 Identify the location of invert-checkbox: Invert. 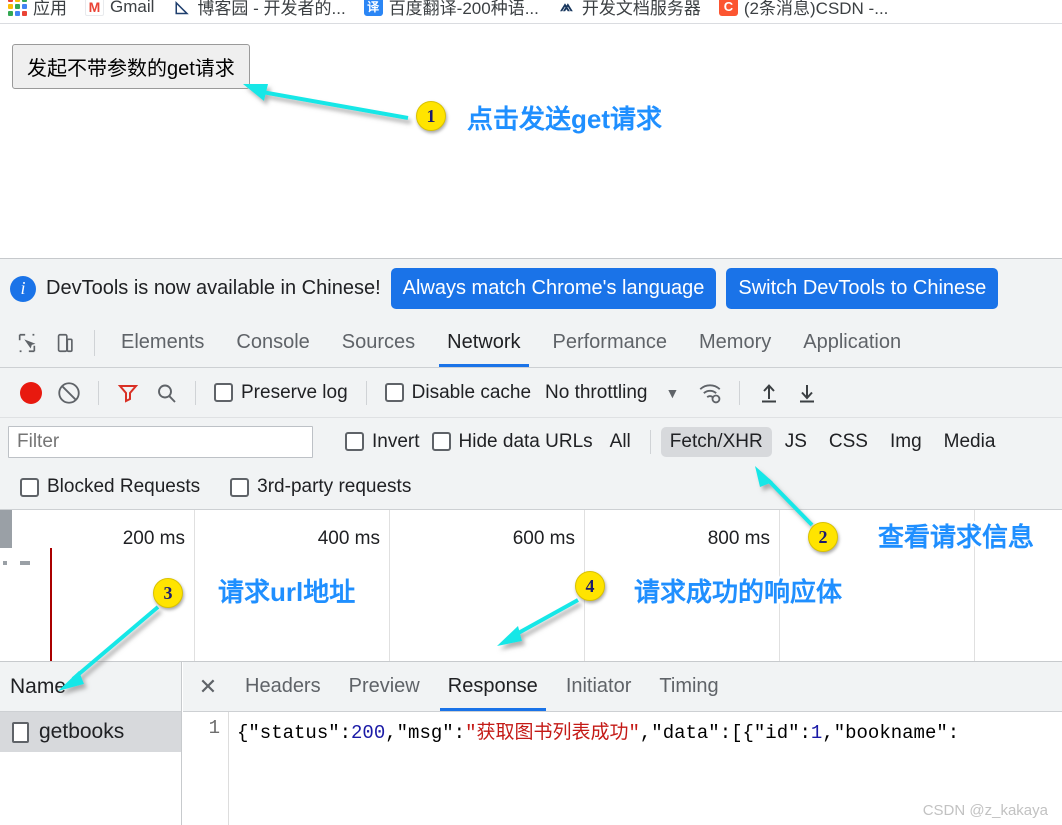
(382, 442).